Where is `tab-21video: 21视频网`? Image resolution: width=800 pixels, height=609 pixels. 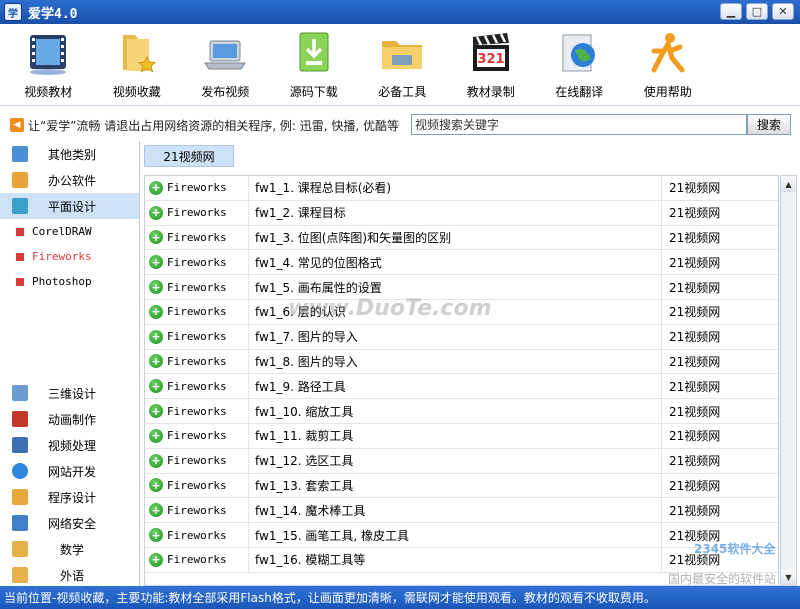 tab-21video: 21视频网 is located at coordinates (189, 156).